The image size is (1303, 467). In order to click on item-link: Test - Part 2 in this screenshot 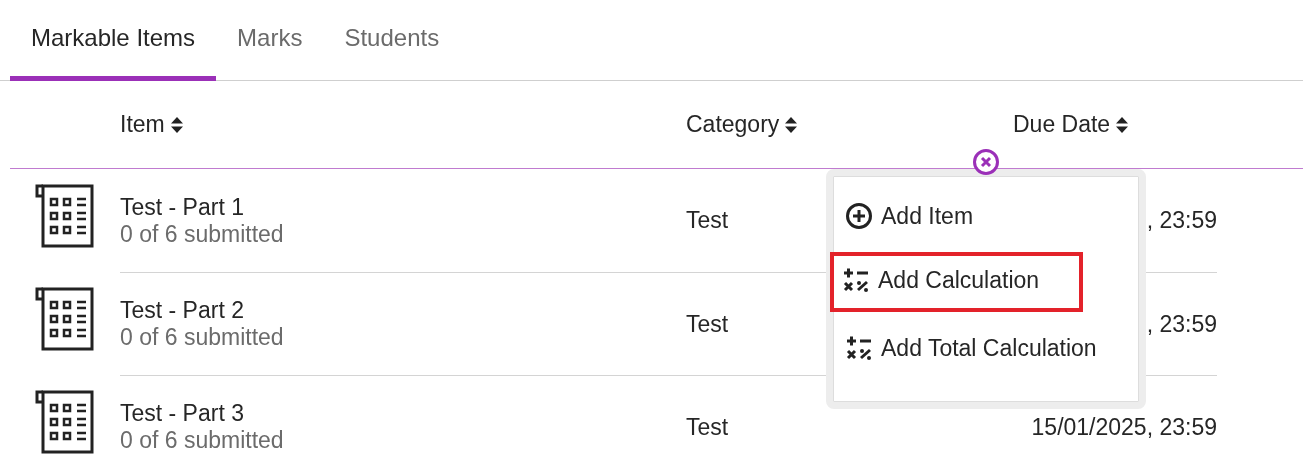, I will do `click(403, 310)`.